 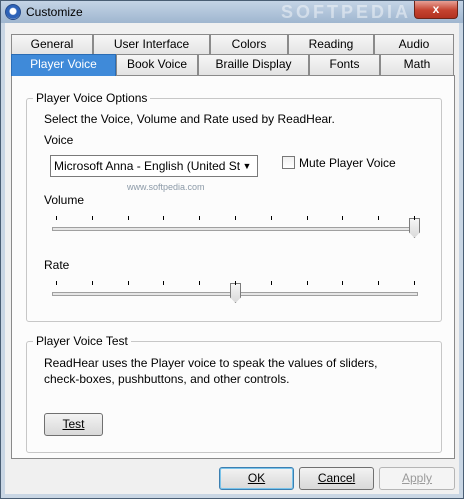 I want to click on close-button: x, so click(x=436, y=10).